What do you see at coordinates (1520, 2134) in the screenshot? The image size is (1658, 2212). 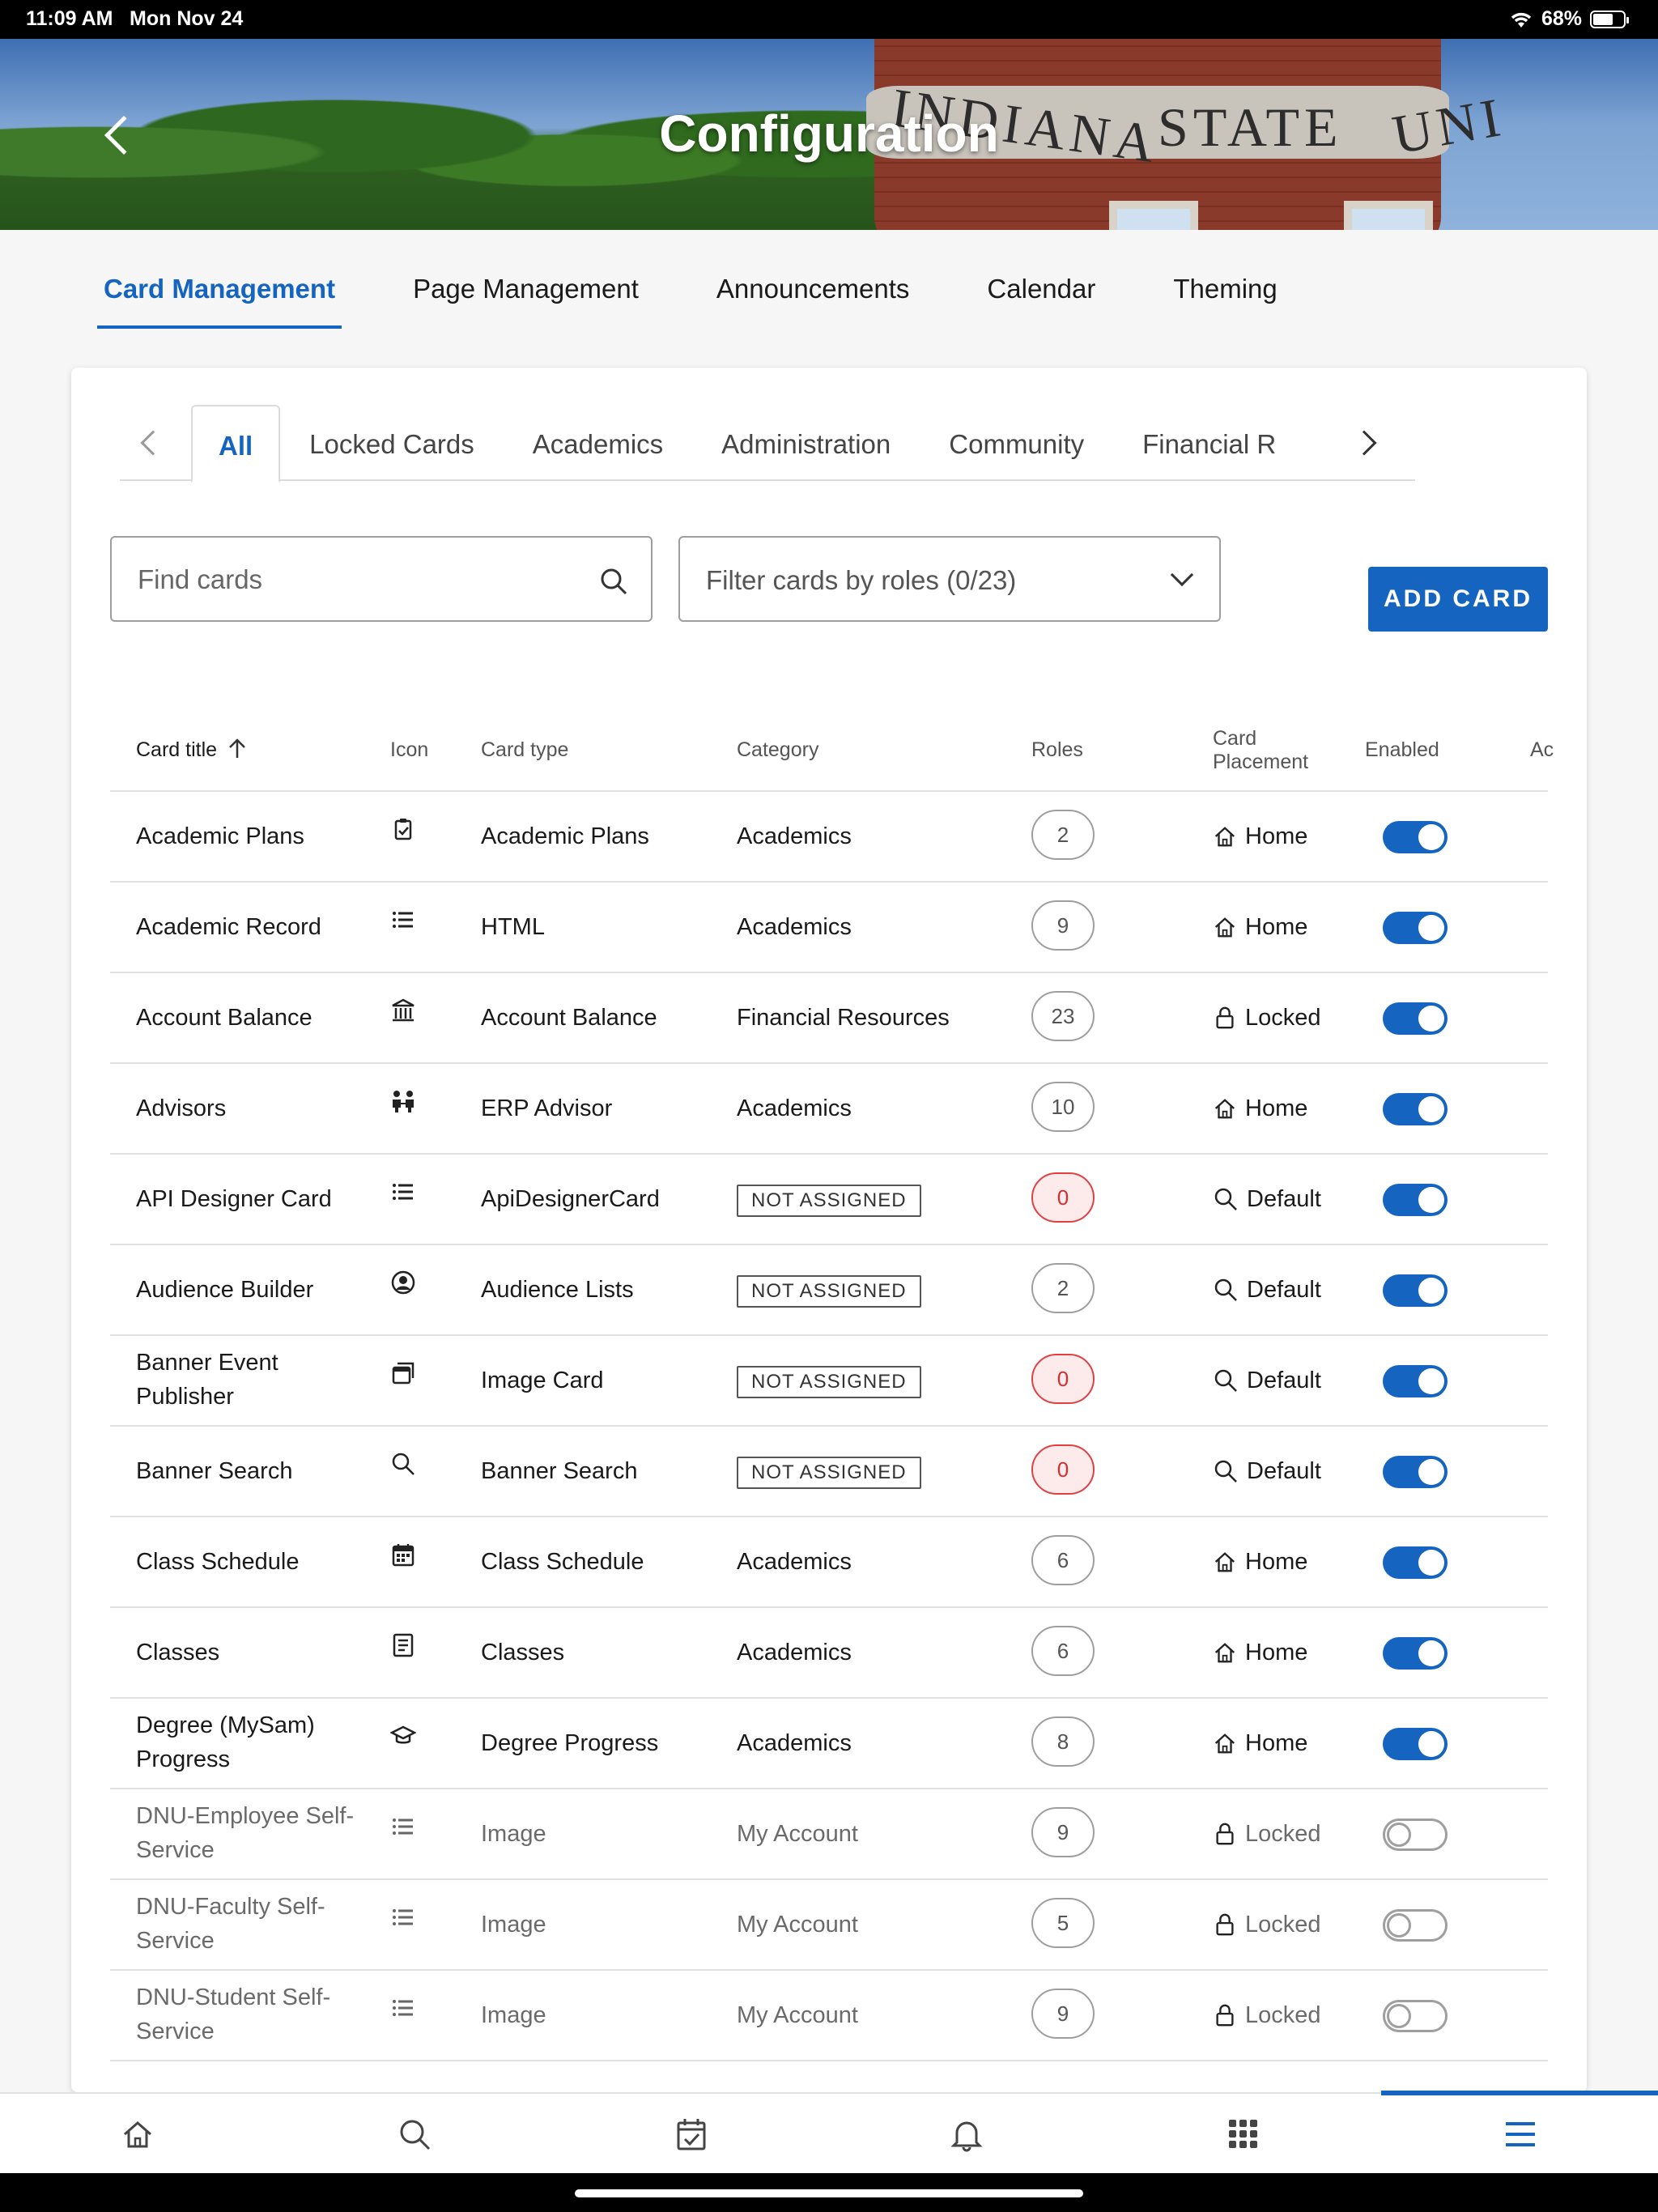 I see `menu-icon` at bounding box center [1520, 2134].